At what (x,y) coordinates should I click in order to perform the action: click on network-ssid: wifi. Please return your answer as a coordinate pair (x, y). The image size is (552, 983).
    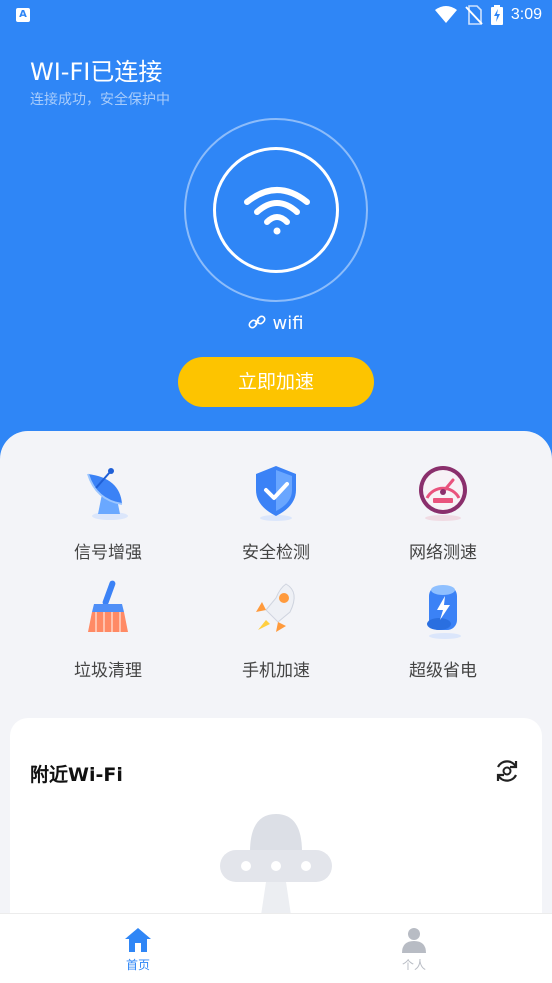
    Looking at the image, I should click on (288, 323).